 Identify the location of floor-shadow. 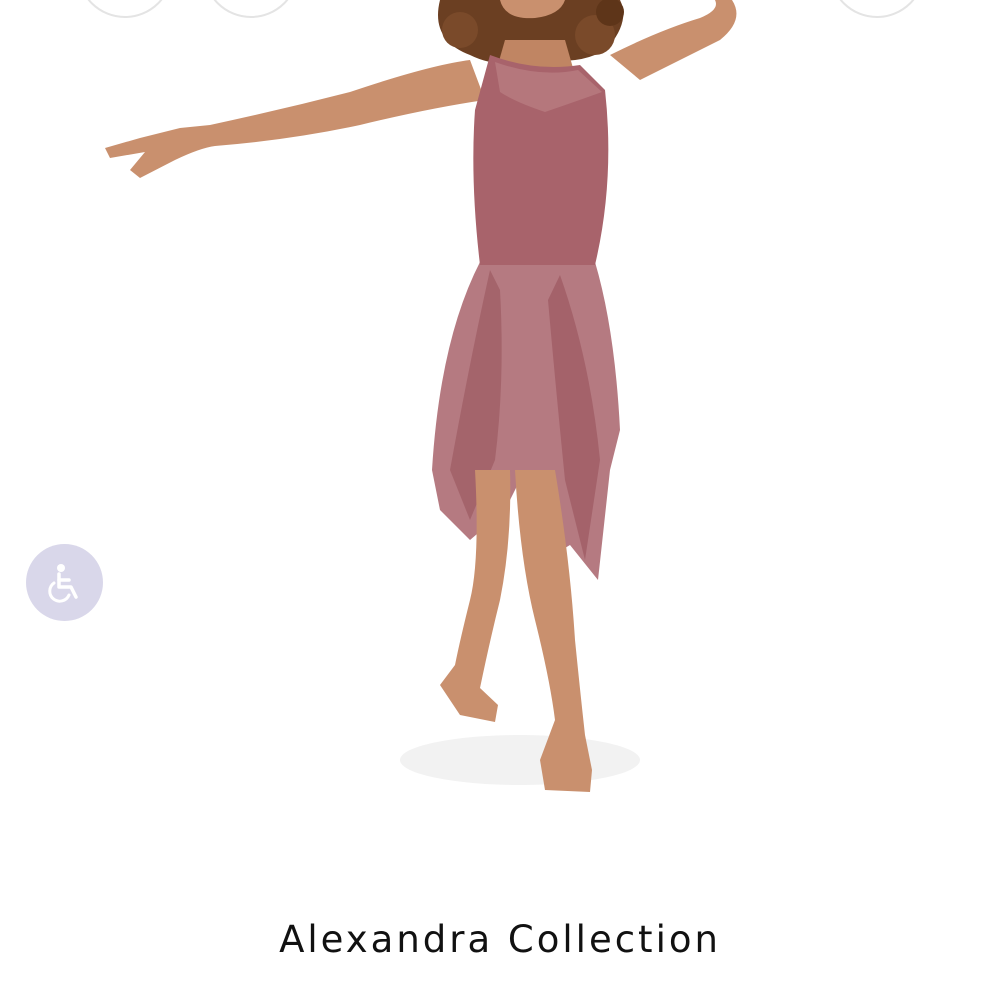
(520, 760).